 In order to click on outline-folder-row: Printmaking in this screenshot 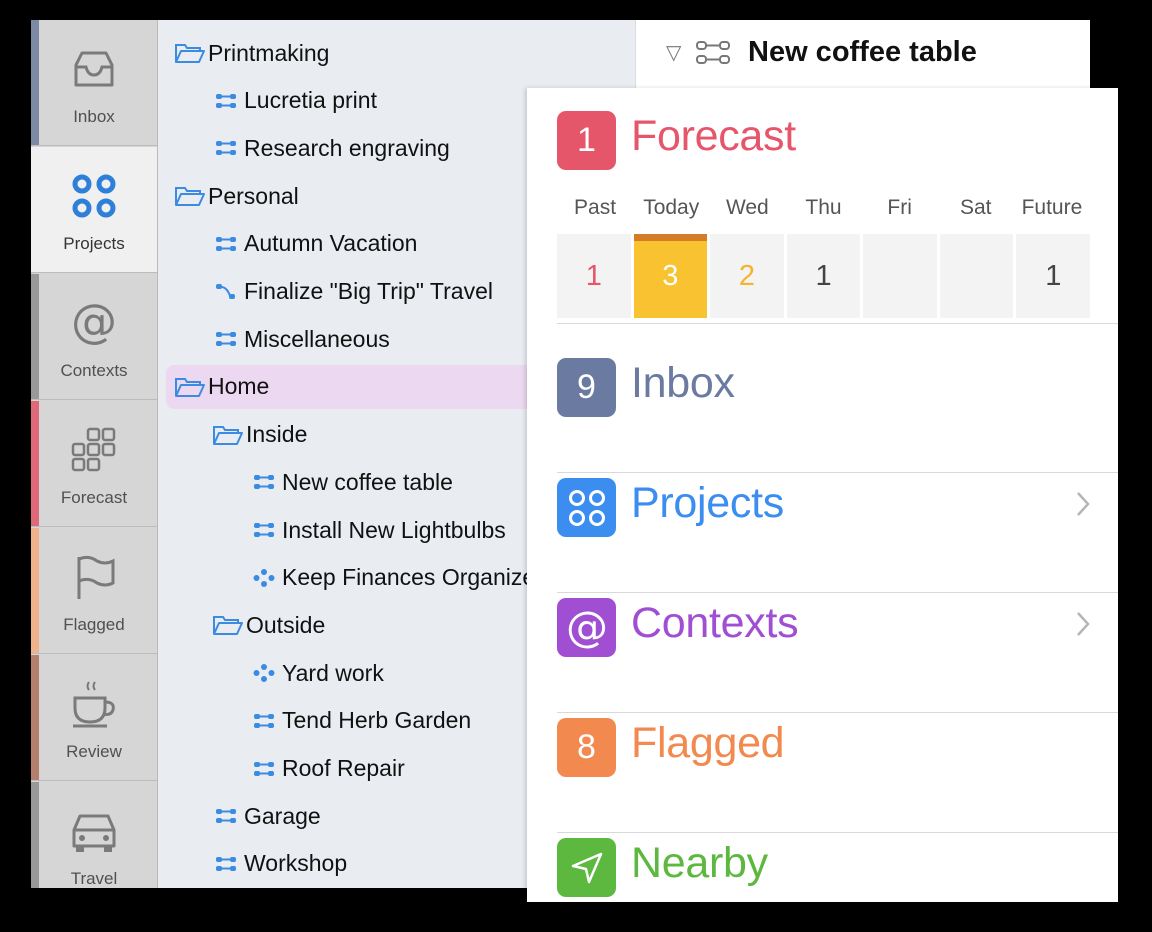, I will do `click(400, 53)`.